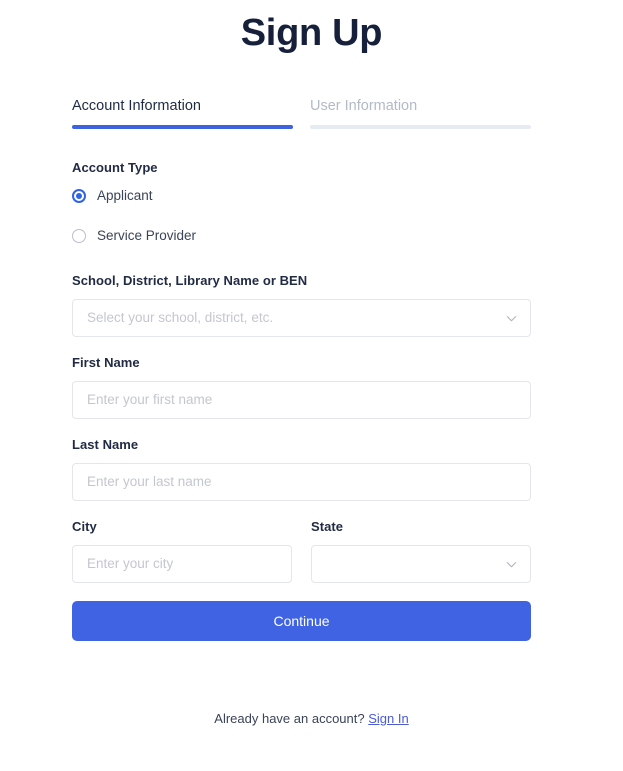 This screenshot has height=771, width=623. What do you see at coordinates (105, 444) in the screenshot?
I see `last-name-label: Last Name` at bounding box center [105, 444].